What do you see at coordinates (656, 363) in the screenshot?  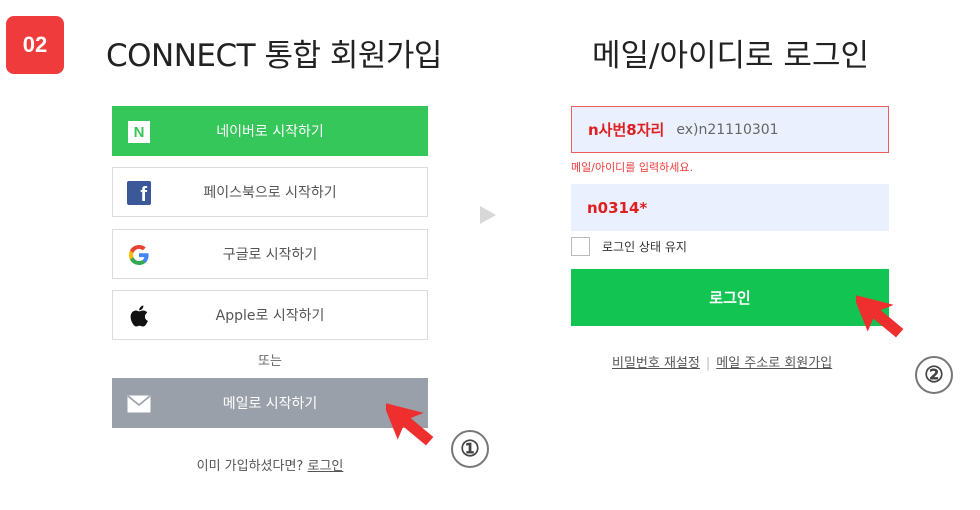 I see `reset-password-link: 비밀번호 재설정` at bounding box center [656, 363].